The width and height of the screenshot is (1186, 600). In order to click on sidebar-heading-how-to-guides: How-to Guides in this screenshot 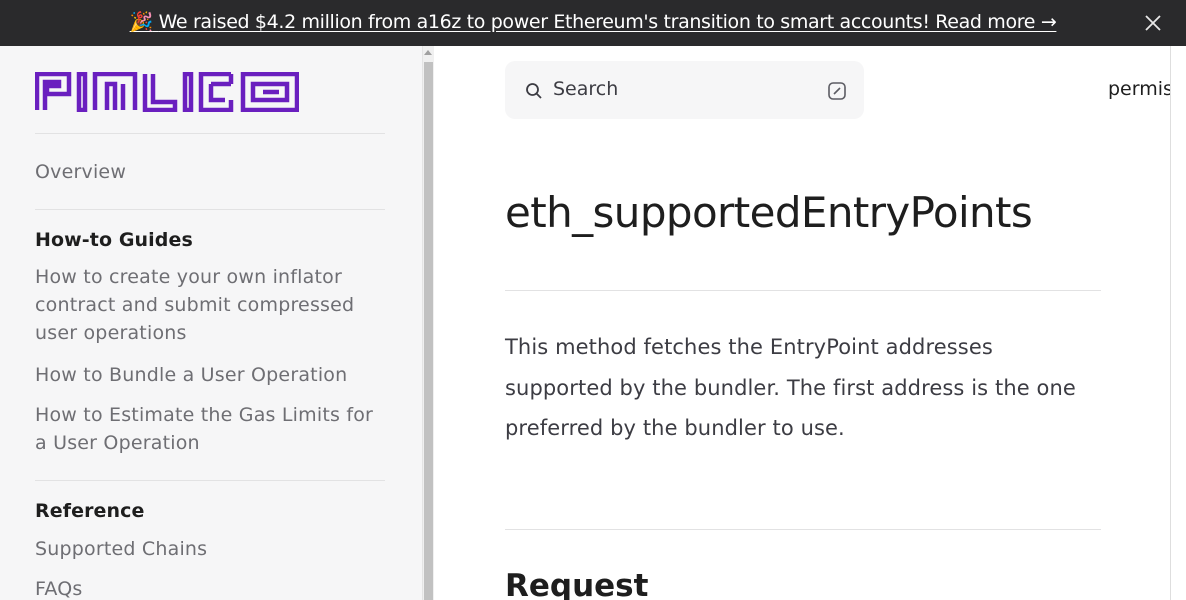, I will do `click(114, 240)`.